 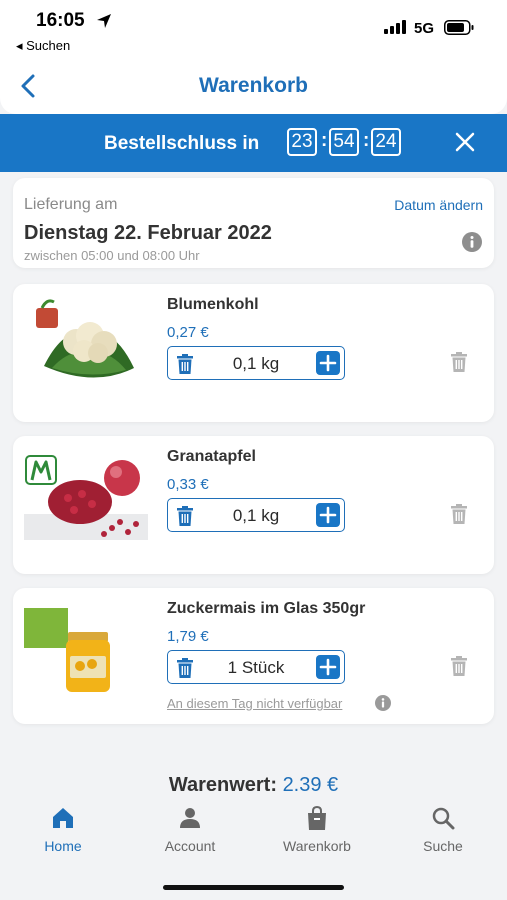 What do you see at coordinates (253, 29) in the screenshot?
I see `status-bar: 16:05 ◂ Suchen 5G` at bounding box center [253, 29].